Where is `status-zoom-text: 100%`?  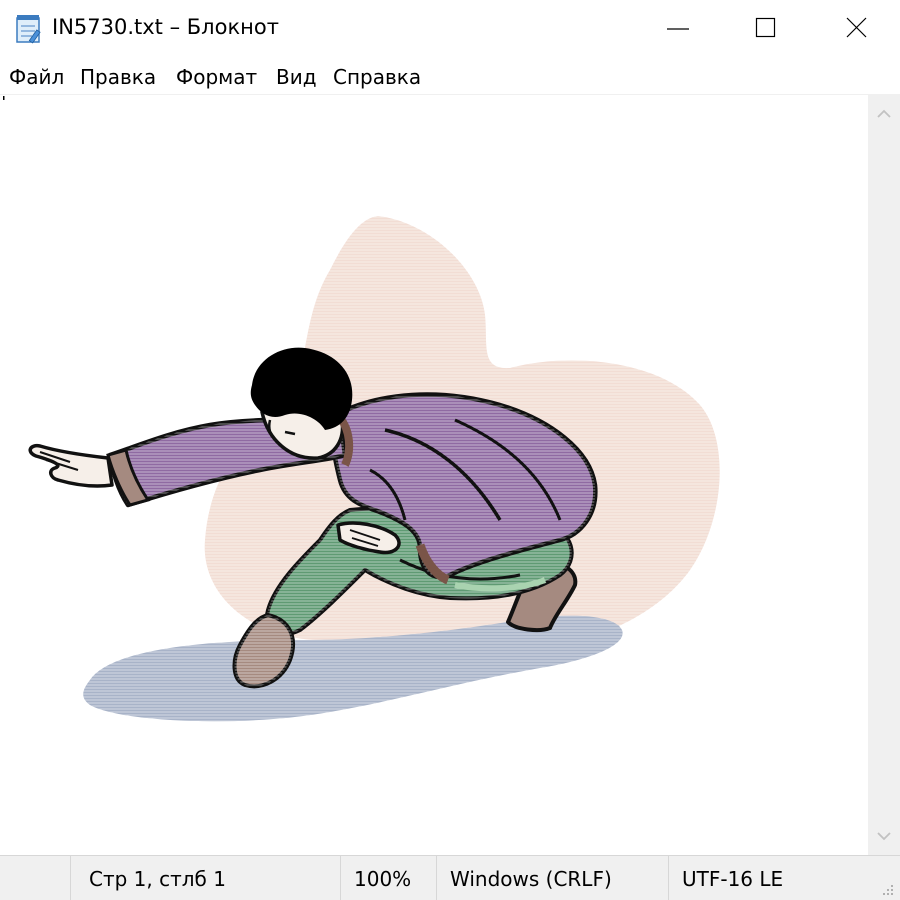 status-zoom-text: 100% is located at coordinates (383, 879).